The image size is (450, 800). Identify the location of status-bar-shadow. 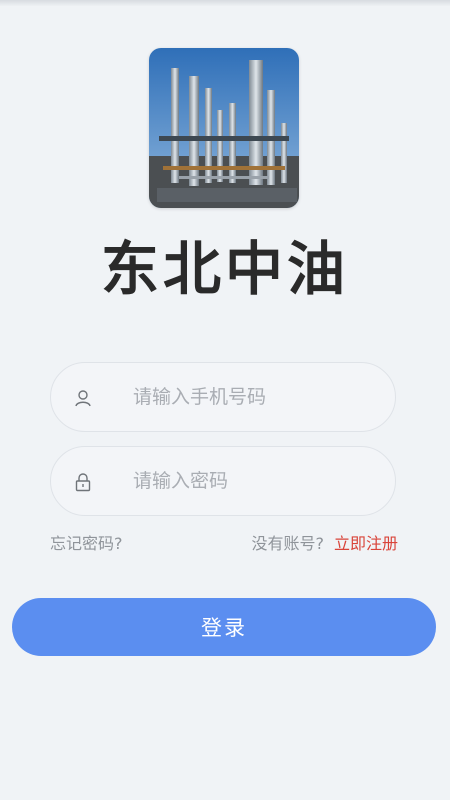
(225, 3).